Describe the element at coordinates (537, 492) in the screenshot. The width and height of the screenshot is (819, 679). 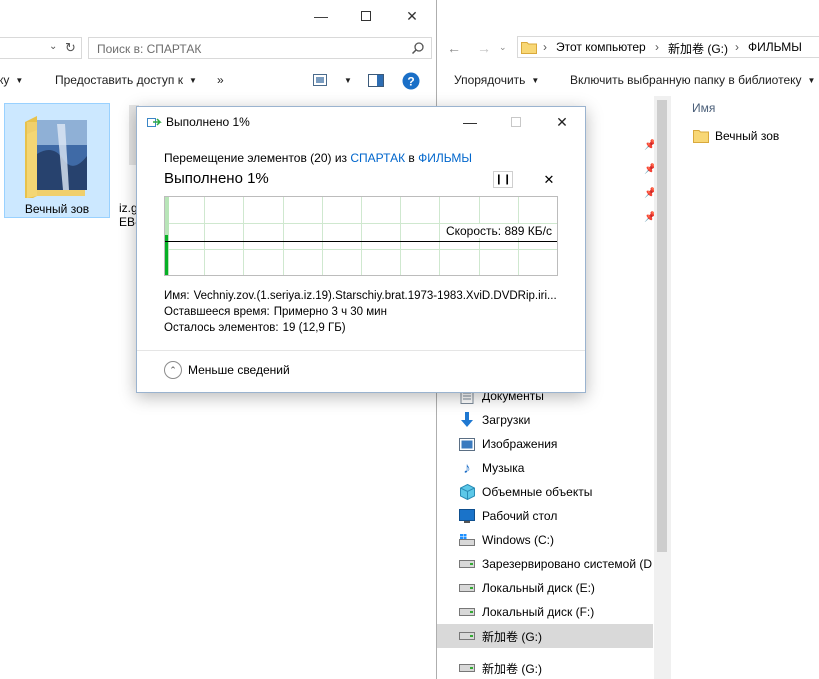
I see `nav-item-label: Объемные объекты` at that location.